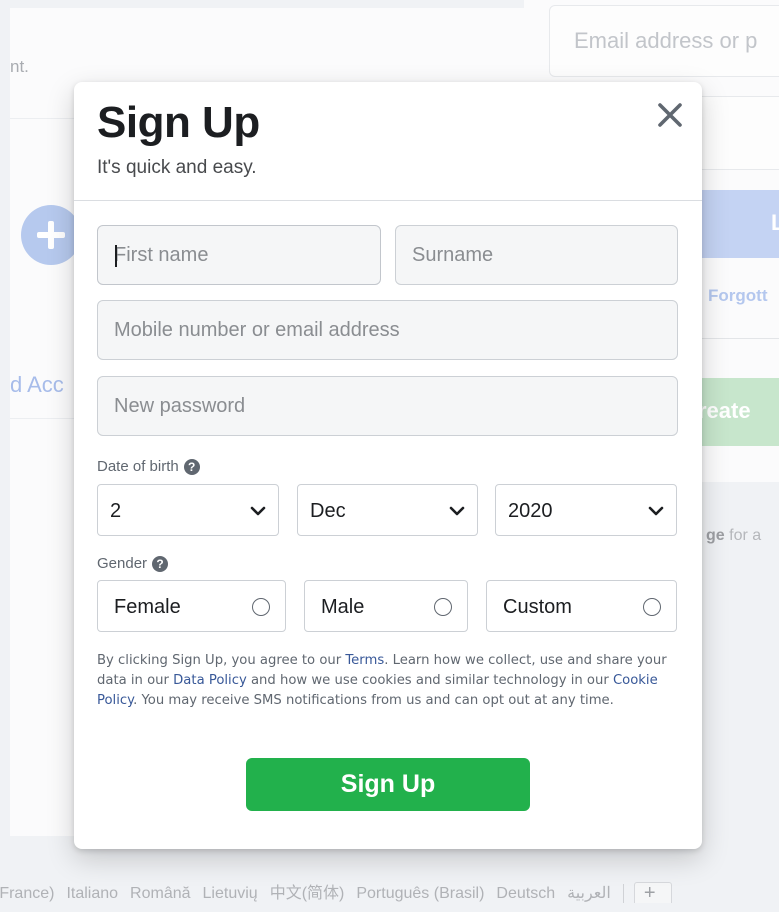 The height and width of the screenshot is (912, 779). Describe the element at coordinates (724, 410) in the screenshot. I see `background-create-label: reate` at that location.